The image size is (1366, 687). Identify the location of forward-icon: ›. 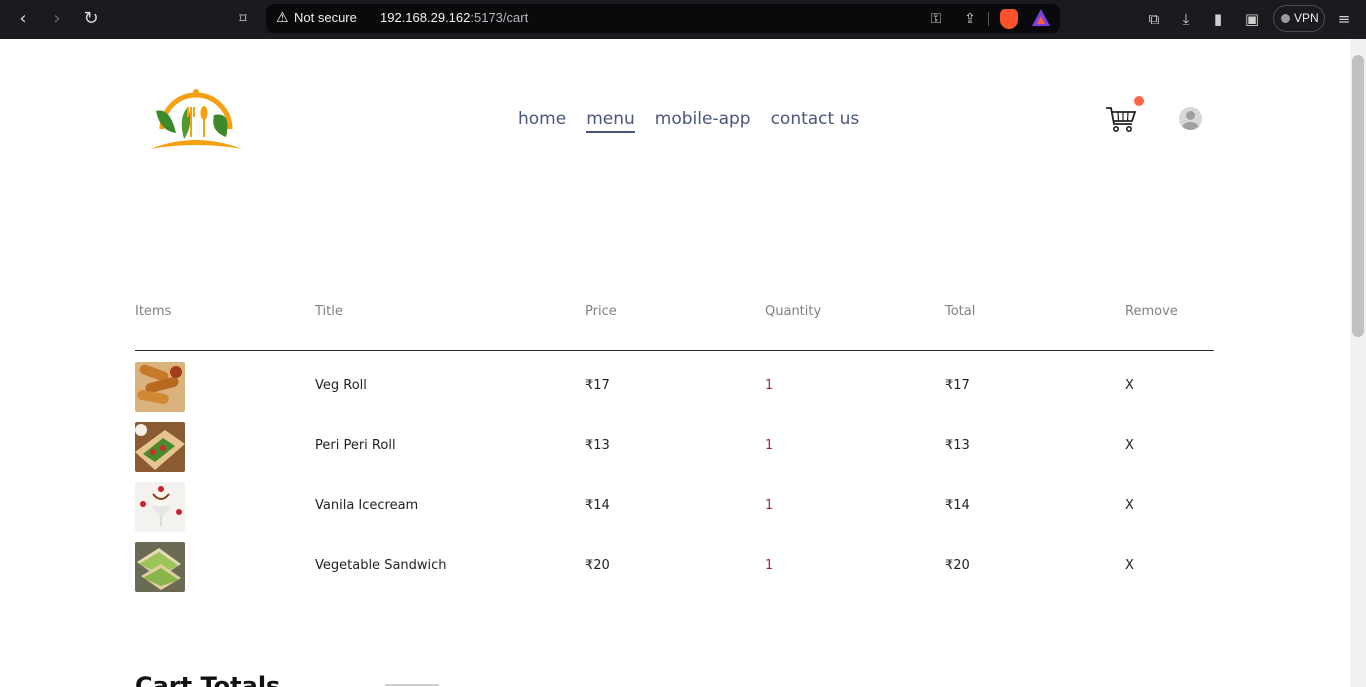
(57, 19).